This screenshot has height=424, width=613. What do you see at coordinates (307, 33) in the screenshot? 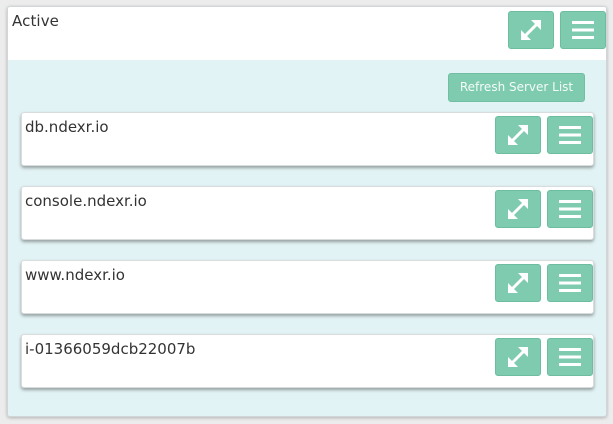
I see `panel-header: Active` at bounding box center [307, 33].